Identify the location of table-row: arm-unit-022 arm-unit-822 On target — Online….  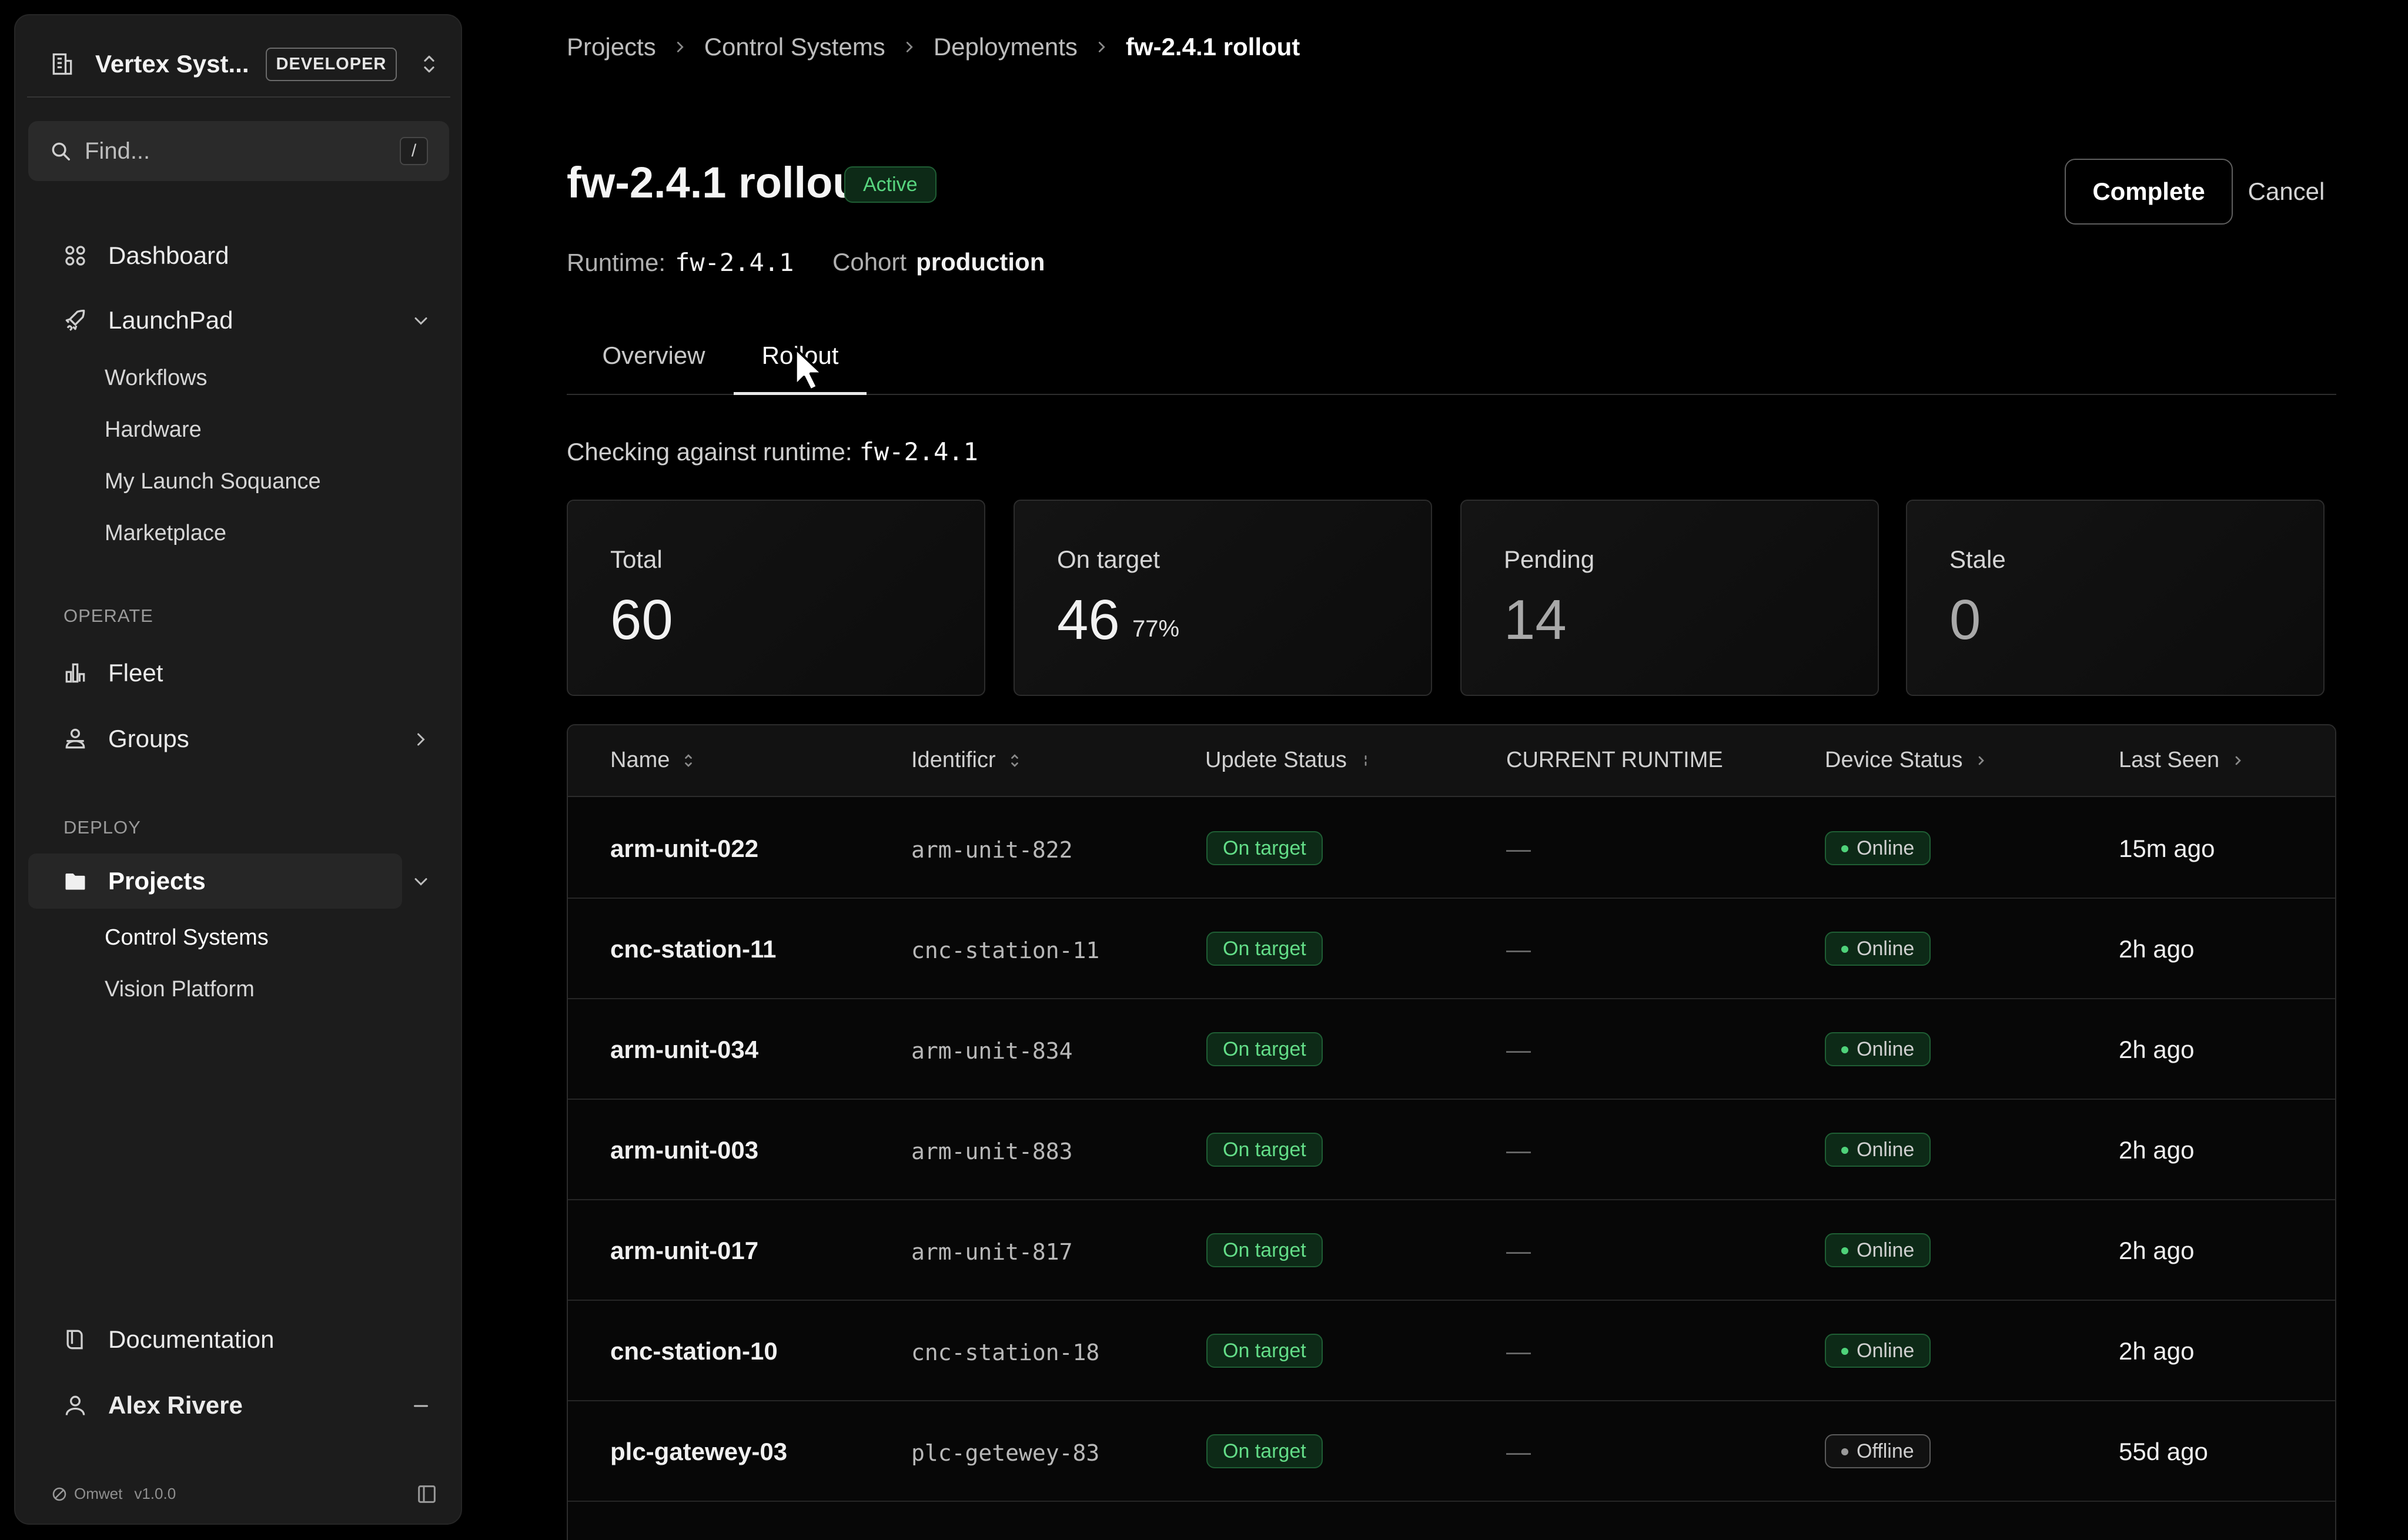
(1452, 848).